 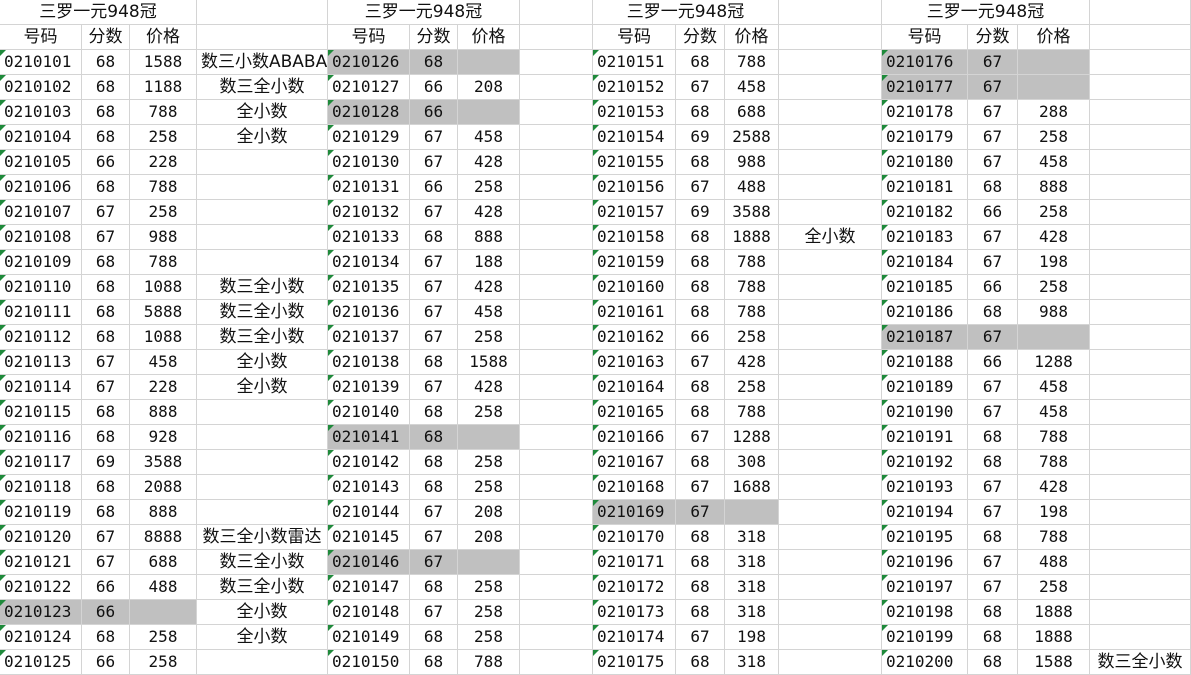 What do you see at coordinates (925, 662) in the screenshot?
I see `row-code: 0210200` at bounding box center [925, 662].